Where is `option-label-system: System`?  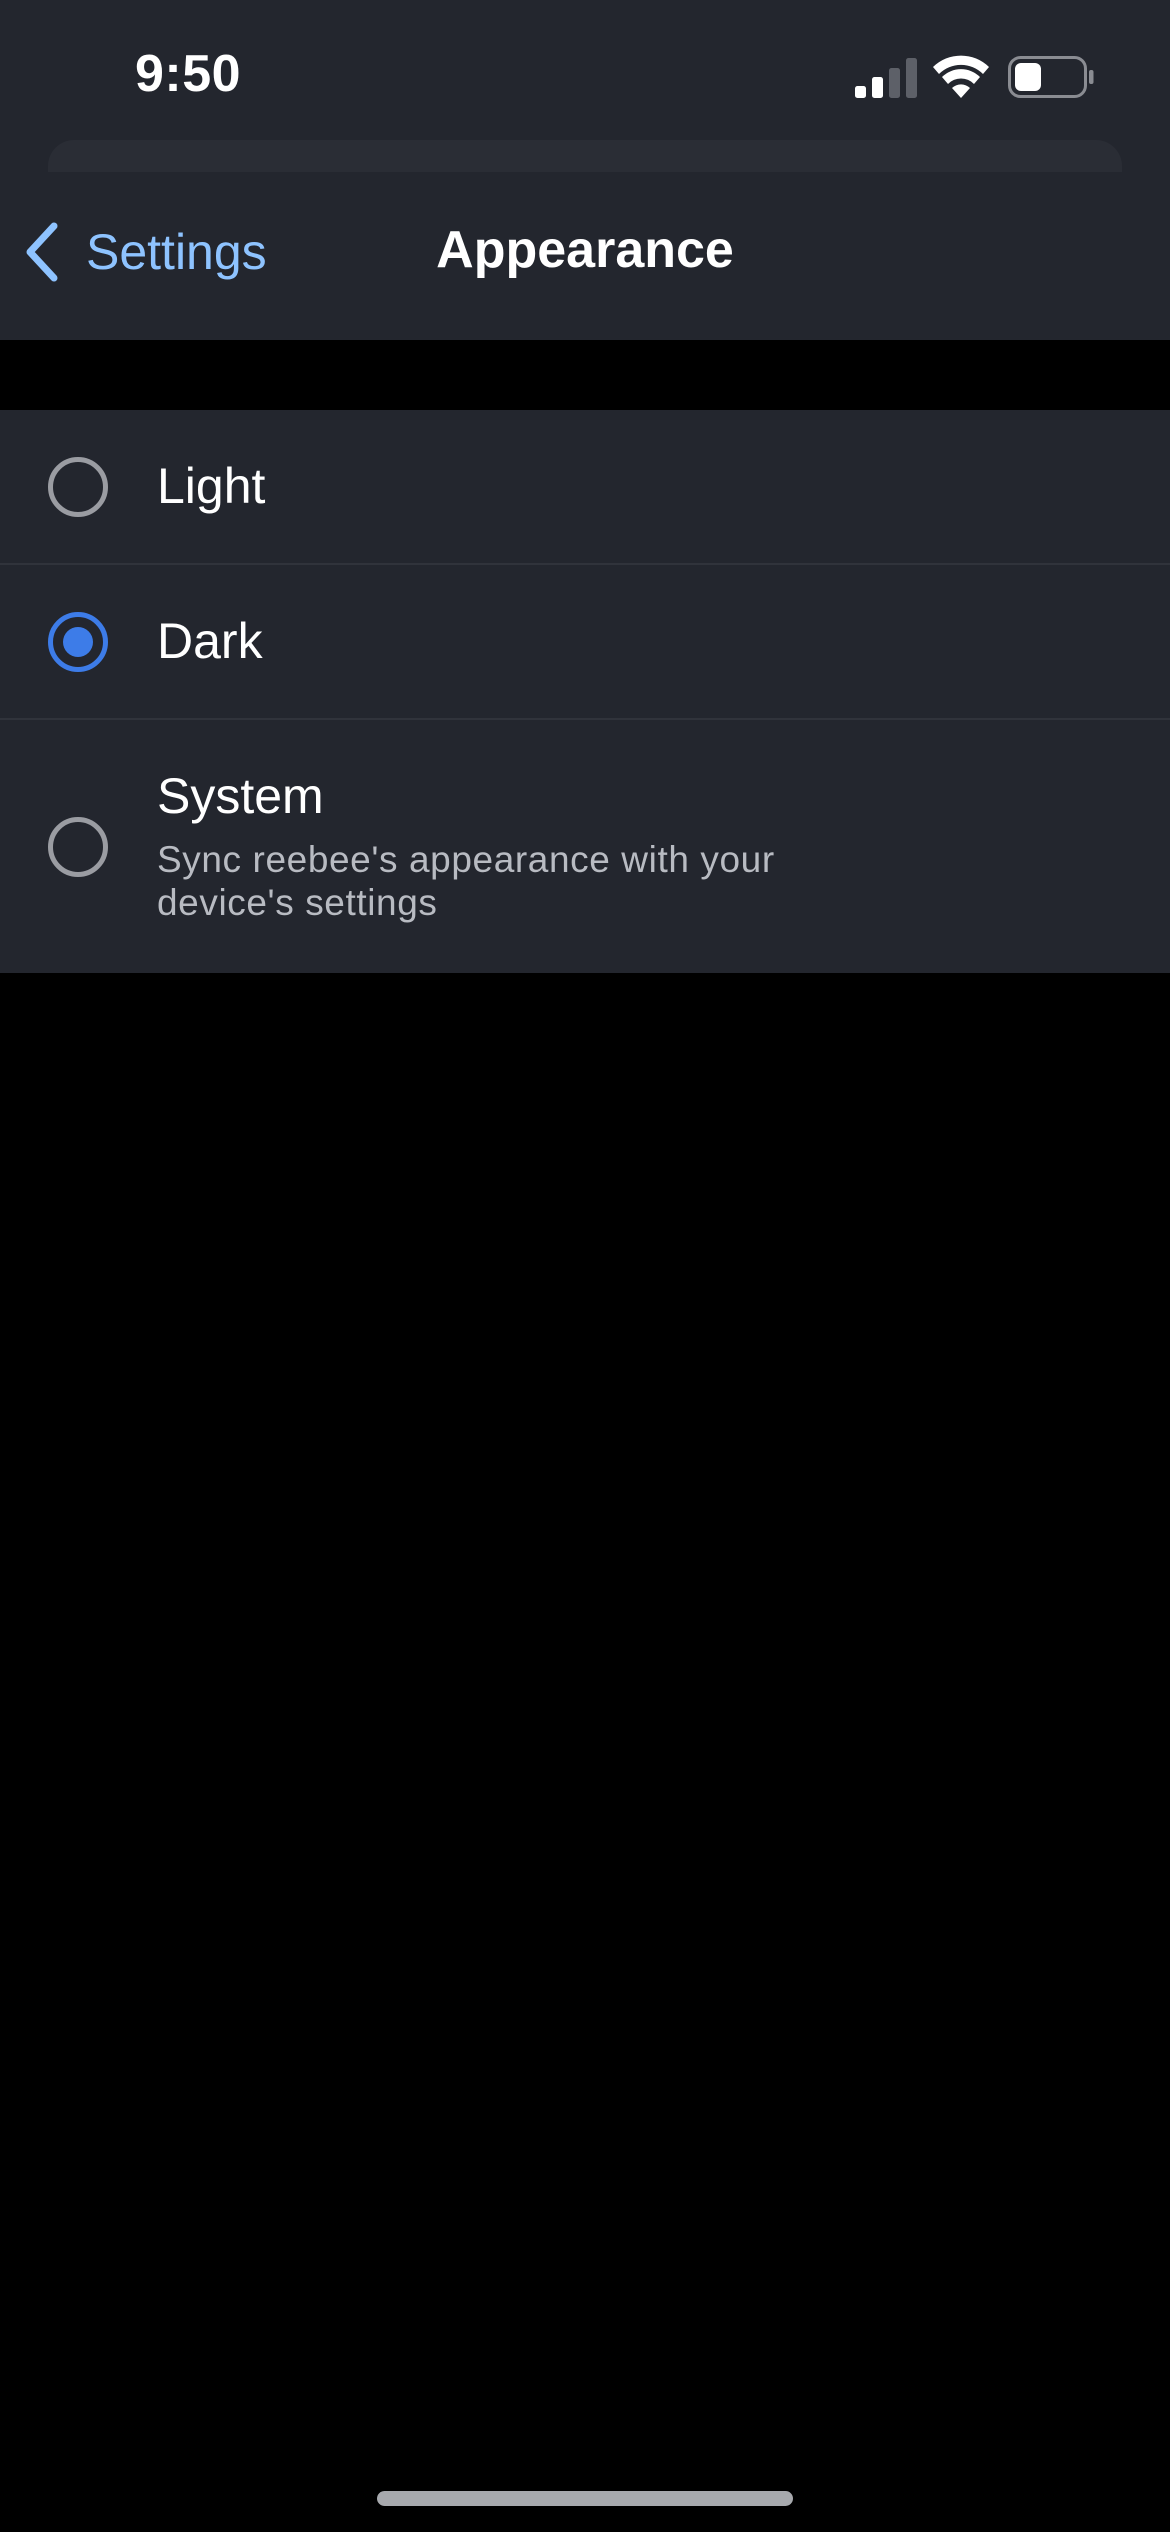 option-label-system: System is located at coordinates (240, 796).